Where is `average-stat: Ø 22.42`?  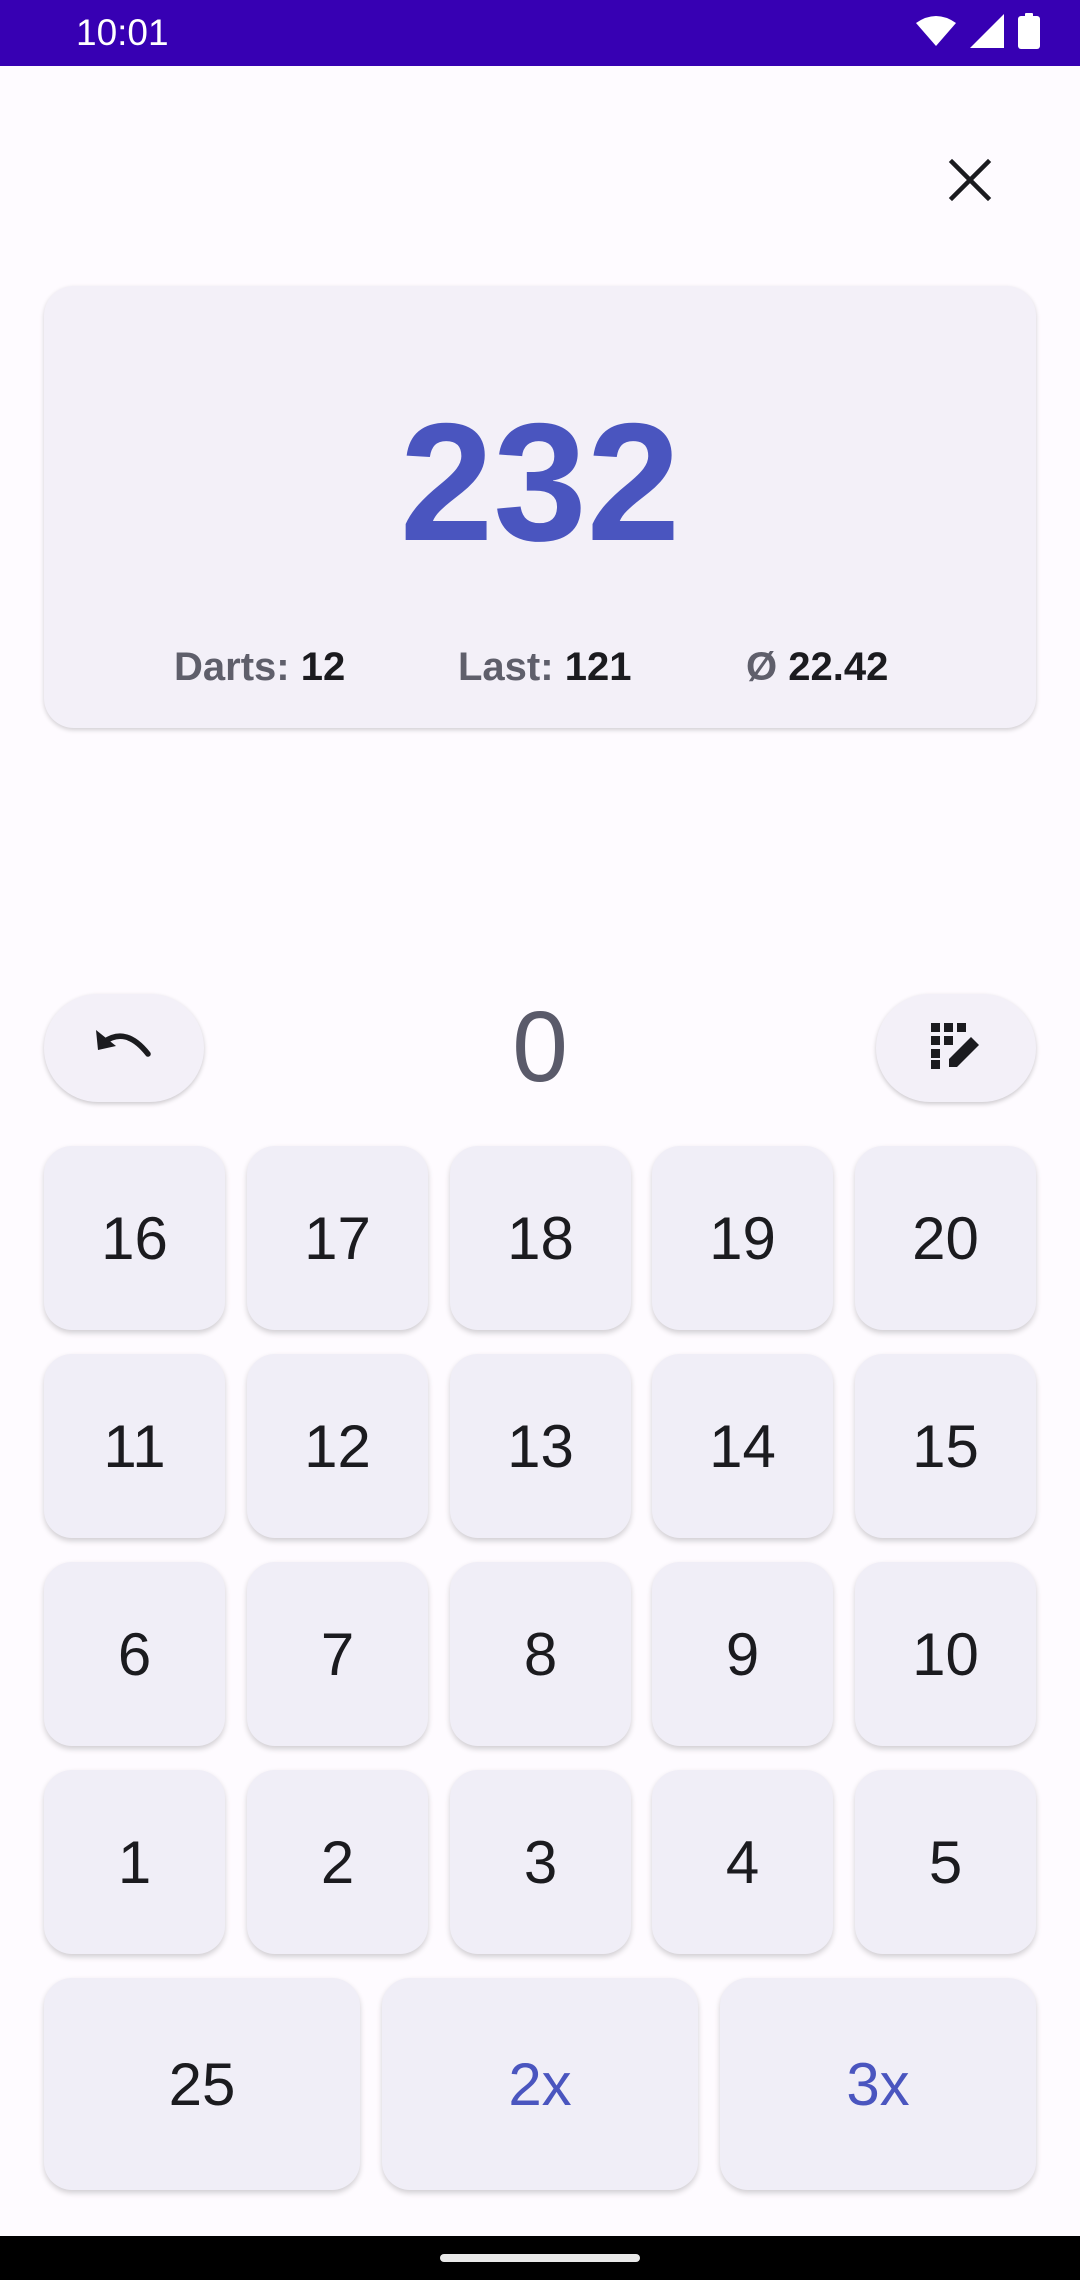
average-stat: Ø 22.42 is located at coordinates (817, 667).